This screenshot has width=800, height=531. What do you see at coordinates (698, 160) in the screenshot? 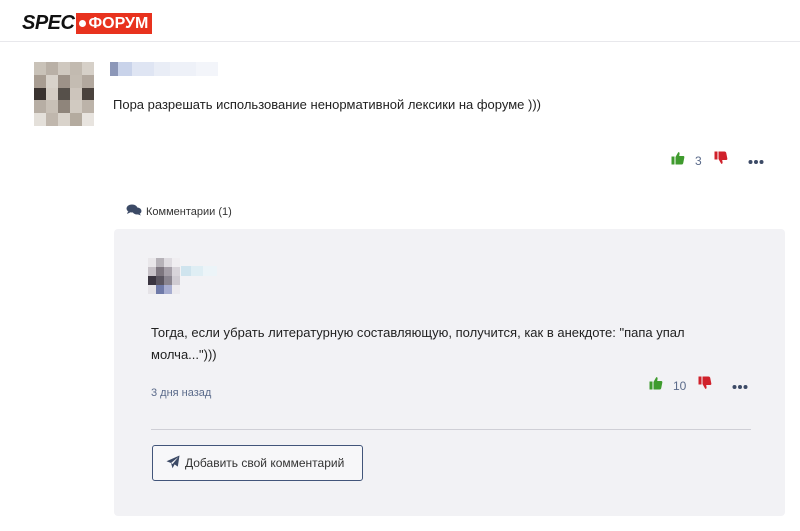
I see `post-like-count: 3` at bounding box center [698, 160].